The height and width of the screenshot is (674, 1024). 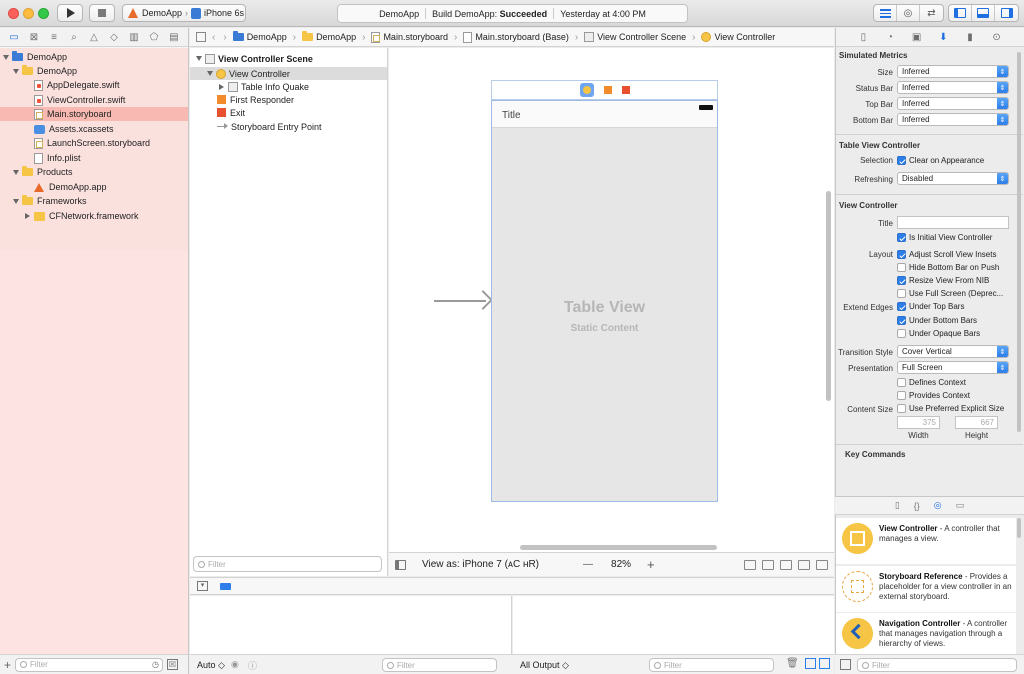 I want to click on library-scrollbar, so click(x=1019, y=528).